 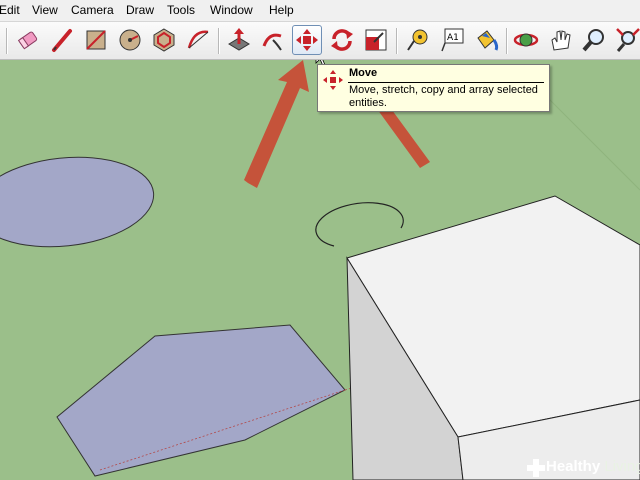 I want to click on text-tool-button: A1, so click(x=452, y=40).